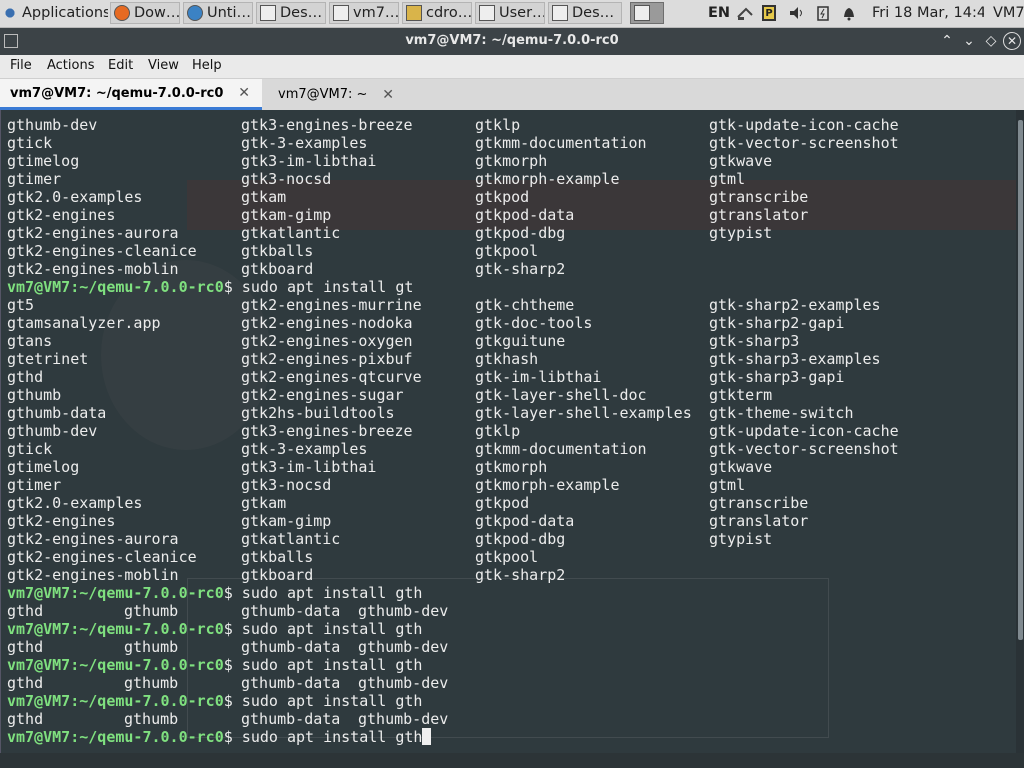 The image size is (1024, 768). Describe the element at coordinates (928, 13) in the screenshot. I see `clock: Fri 18 Mar, 14:45` at that location.